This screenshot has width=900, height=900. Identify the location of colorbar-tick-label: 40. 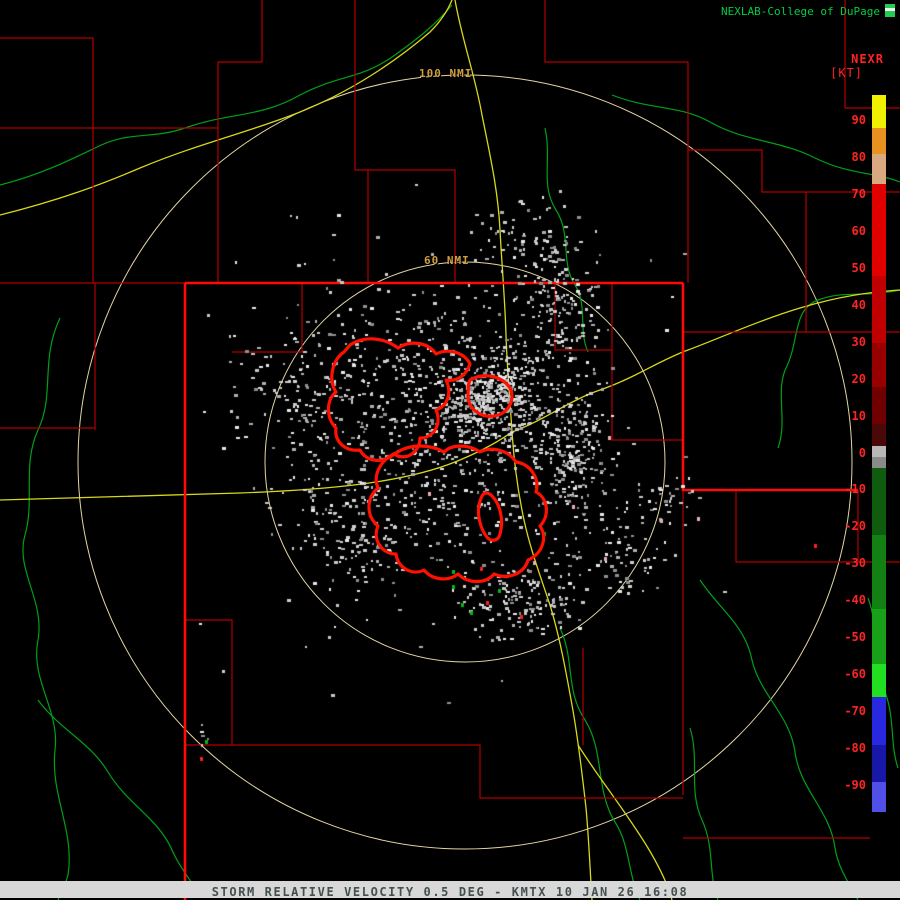
(858, 304).